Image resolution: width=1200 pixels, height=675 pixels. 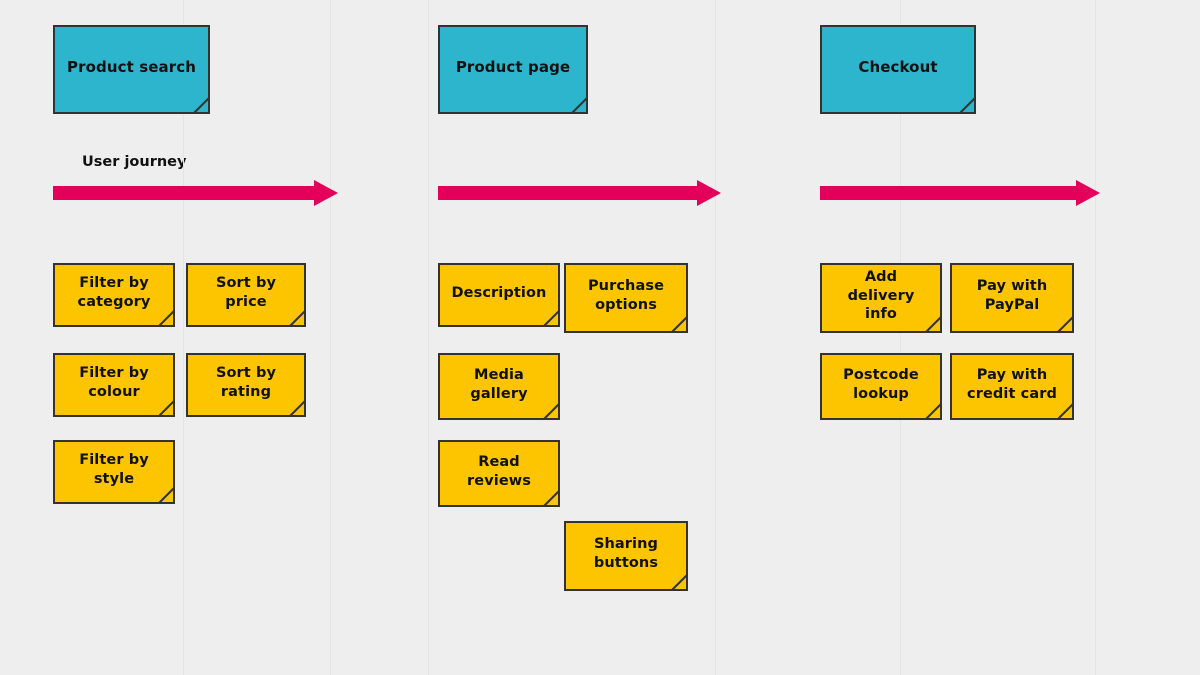 I want to click on story-note-product-page-1: Purchase options, so click(x=626, y=298).